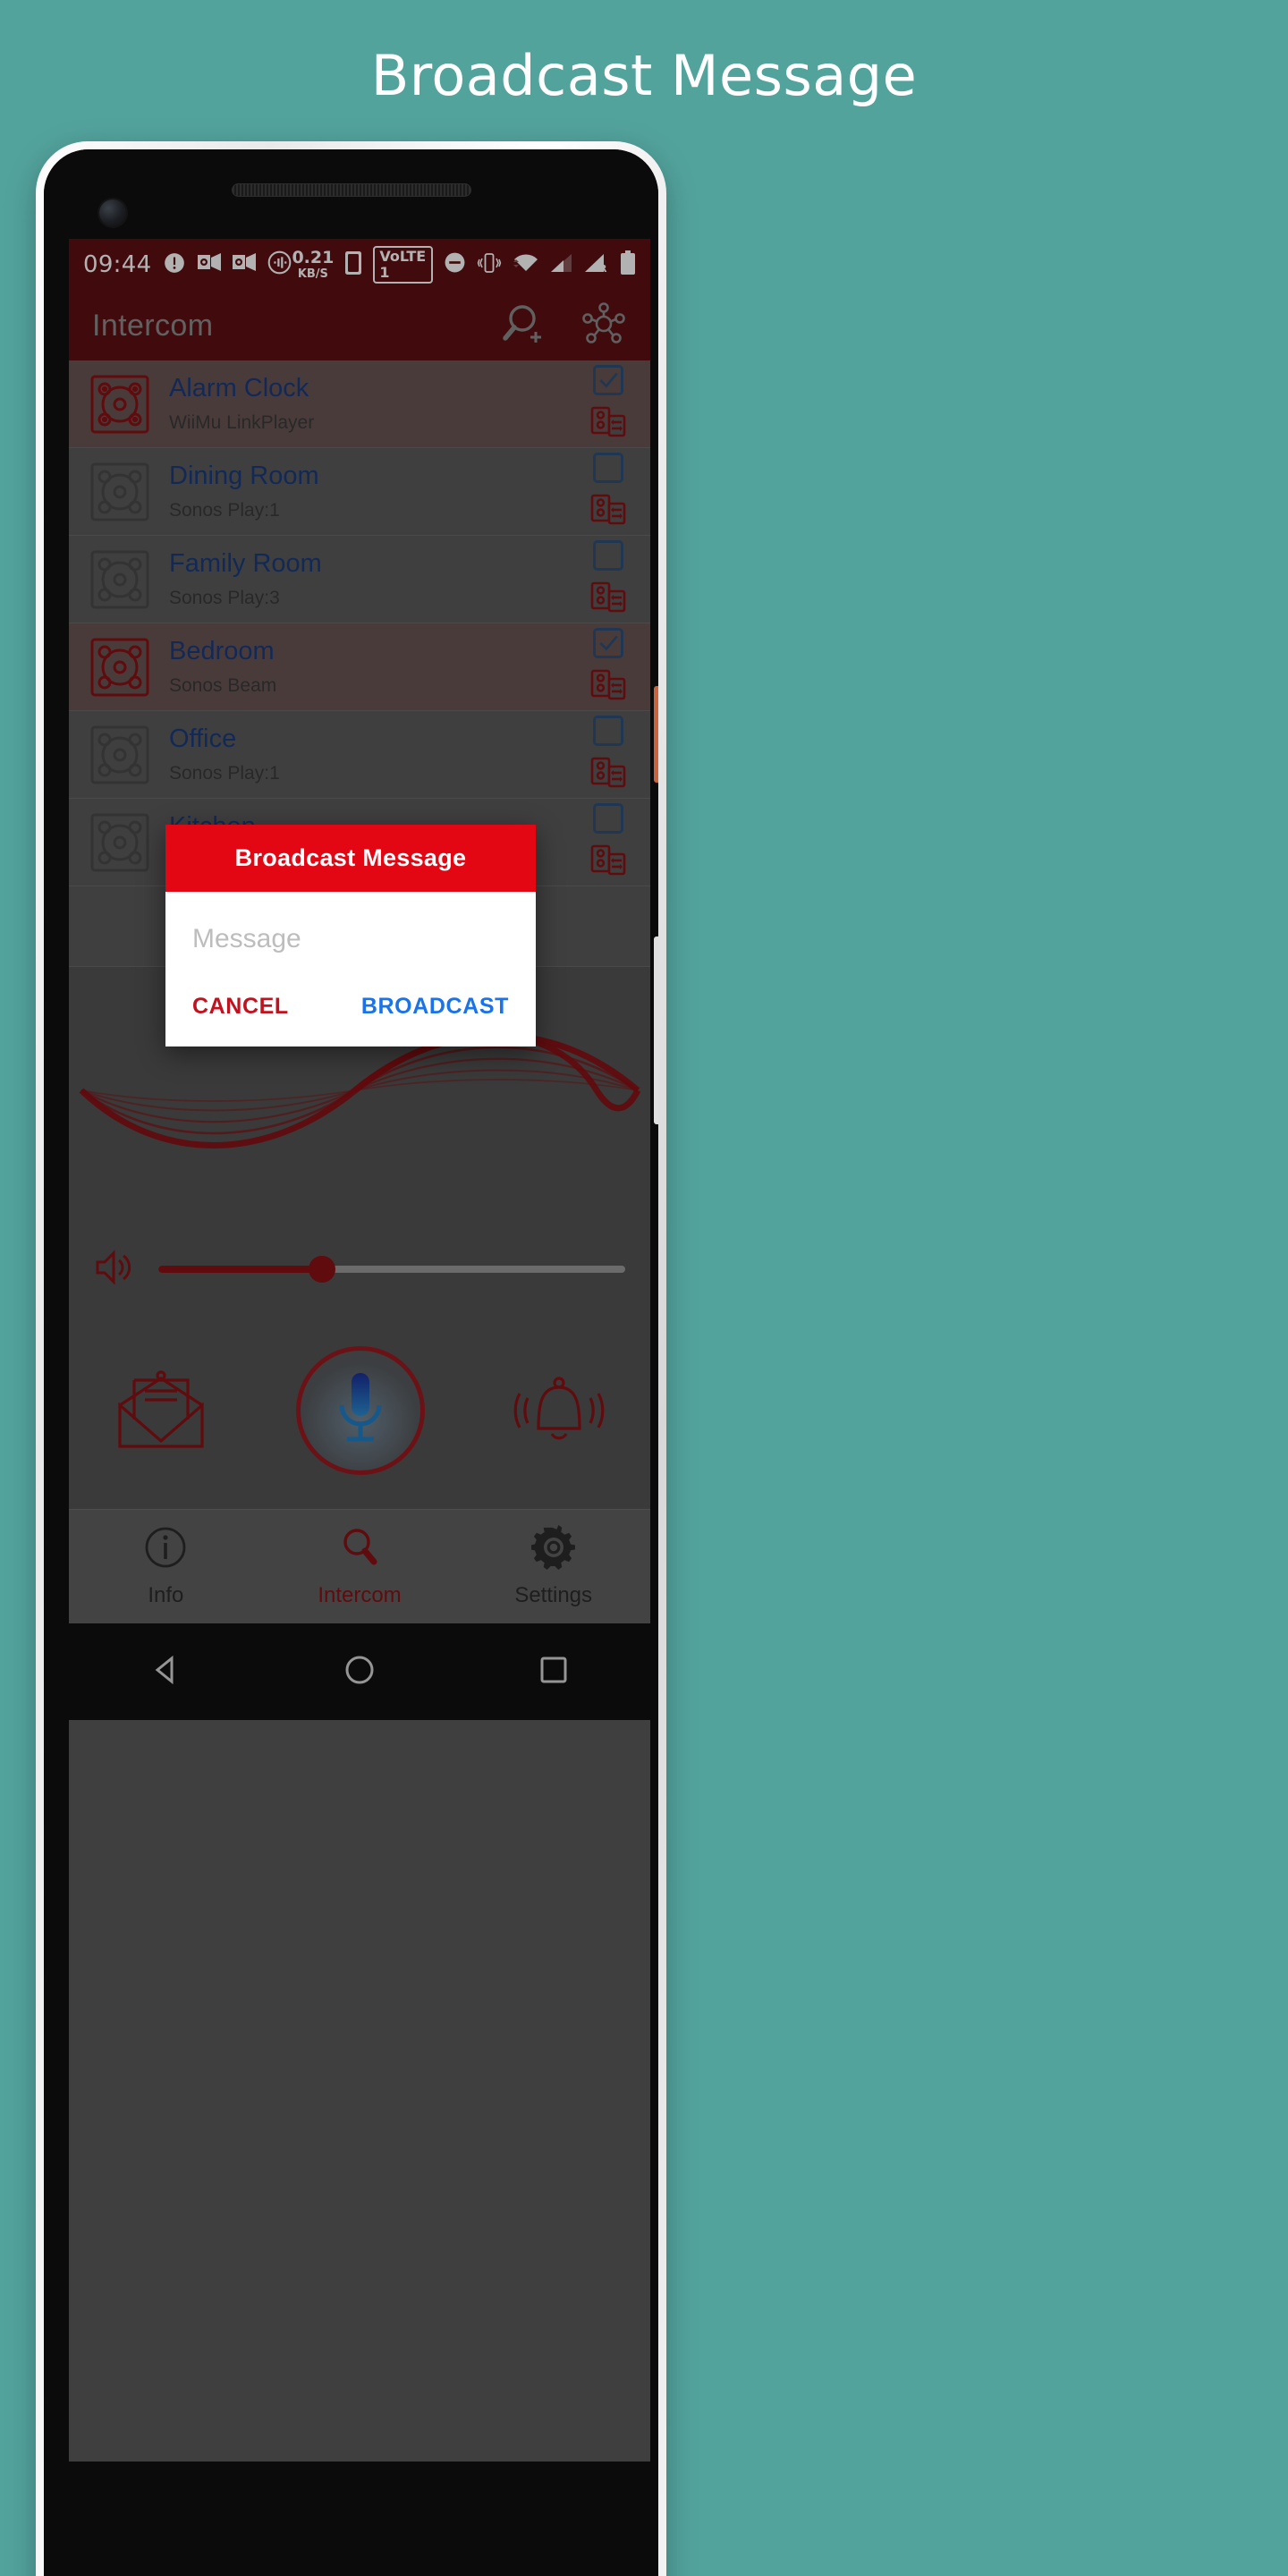  Describe the element at coordinates (656, 1030) in the screenshot. I see `power-side-button` at that location.